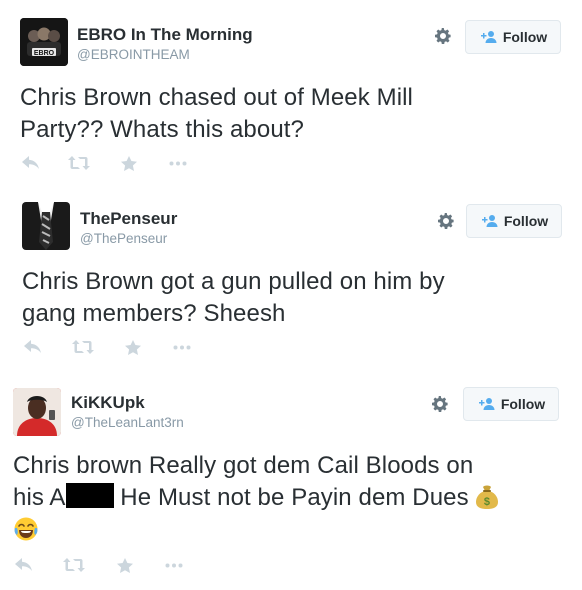 The image size is (582, 590). I want to click on money-bag-emoji: $, so click(487, 497).